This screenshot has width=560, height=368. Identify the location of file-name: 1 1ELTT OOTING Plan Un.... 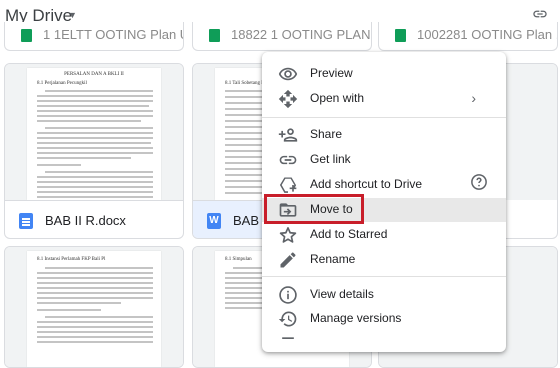
(113, 34).